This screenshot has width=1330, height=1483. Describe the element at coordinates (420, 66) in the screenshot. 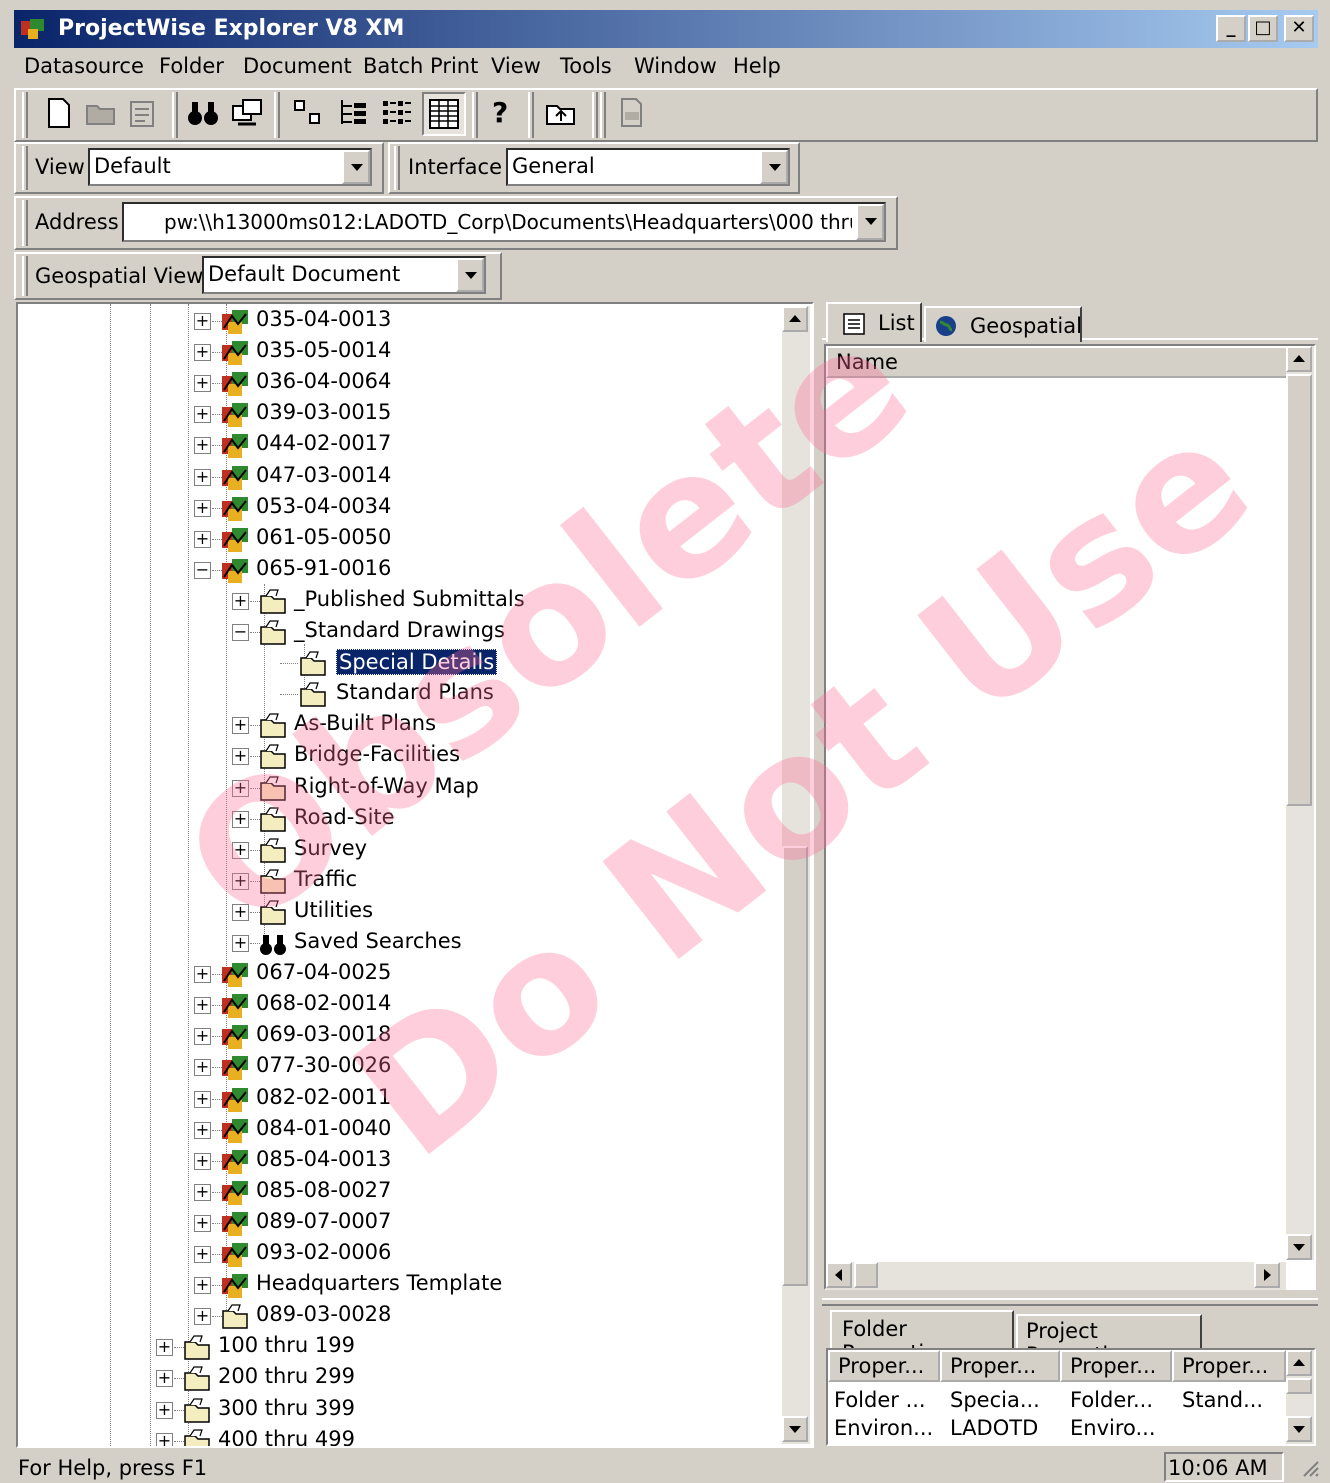

I see `menu-batch-print: Batch Print` at that location.